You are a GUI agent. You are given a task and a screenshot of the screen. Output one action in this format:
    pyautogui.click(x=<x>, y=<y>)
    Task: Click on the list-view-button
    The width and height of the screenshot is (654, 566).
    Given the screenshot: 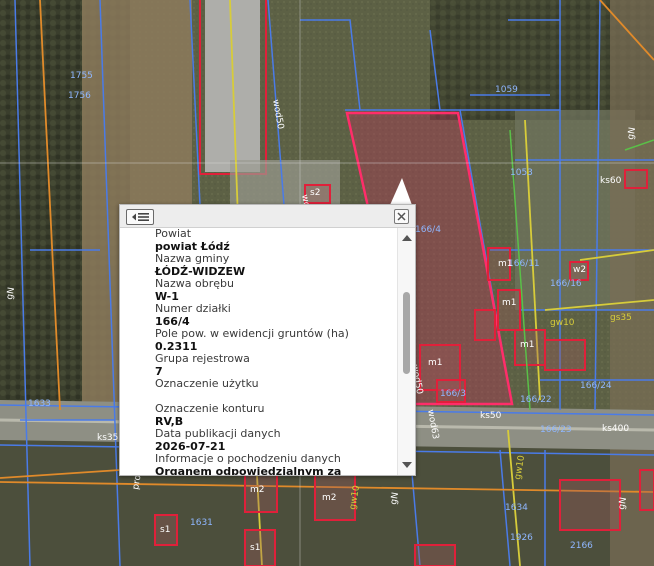 What is the action you would take?
    pyautogui.click(x=140, y=217)
    